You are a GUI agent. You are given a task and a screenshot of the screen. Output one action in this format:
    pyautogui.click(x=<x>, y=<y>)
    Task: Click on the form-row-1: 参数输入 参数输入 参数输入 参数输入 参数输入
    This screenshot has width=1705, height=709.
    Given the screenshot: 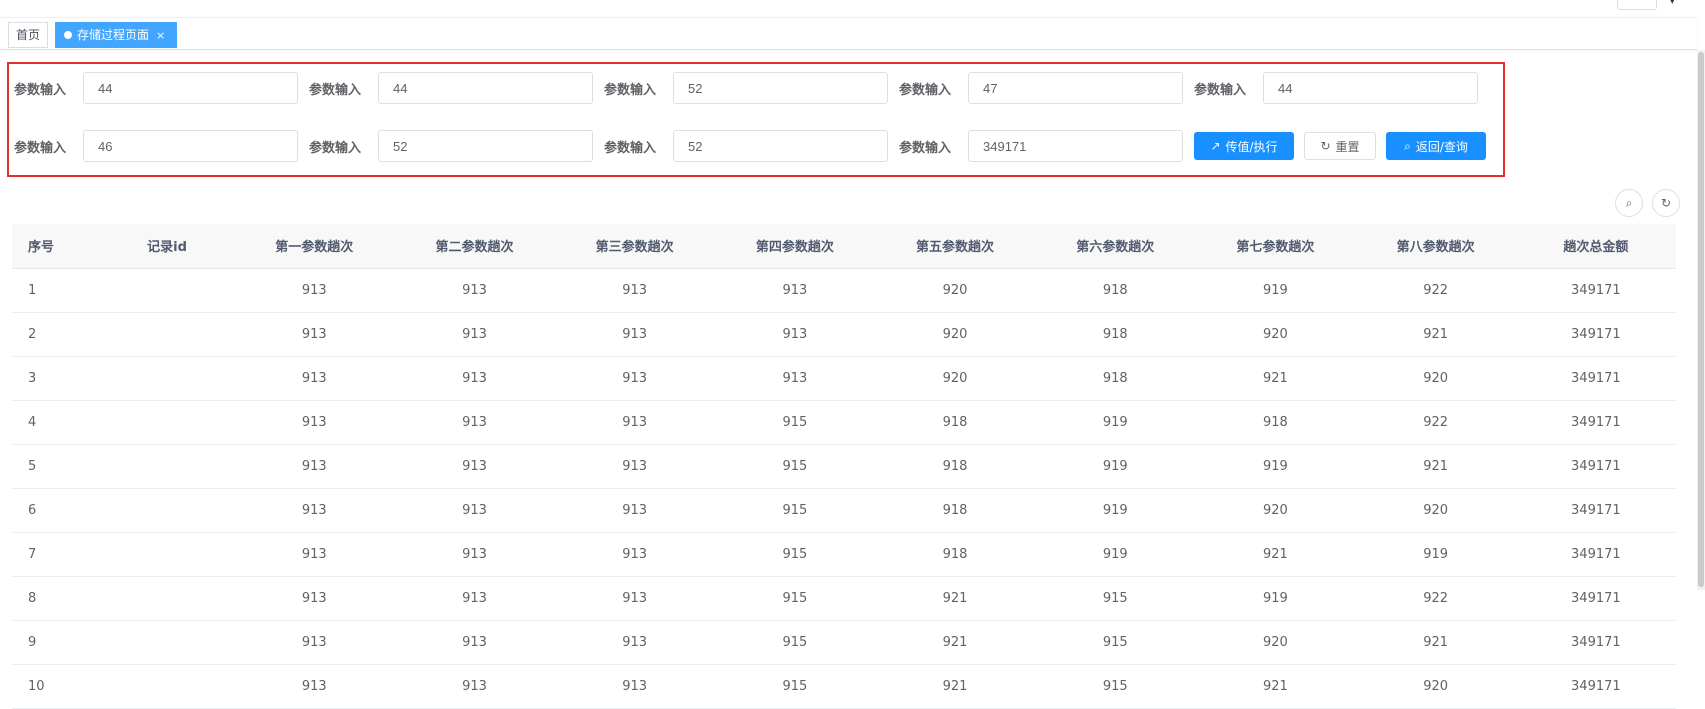 What is the action you would take?
    pyautogui.click(x=751, y=88)
    